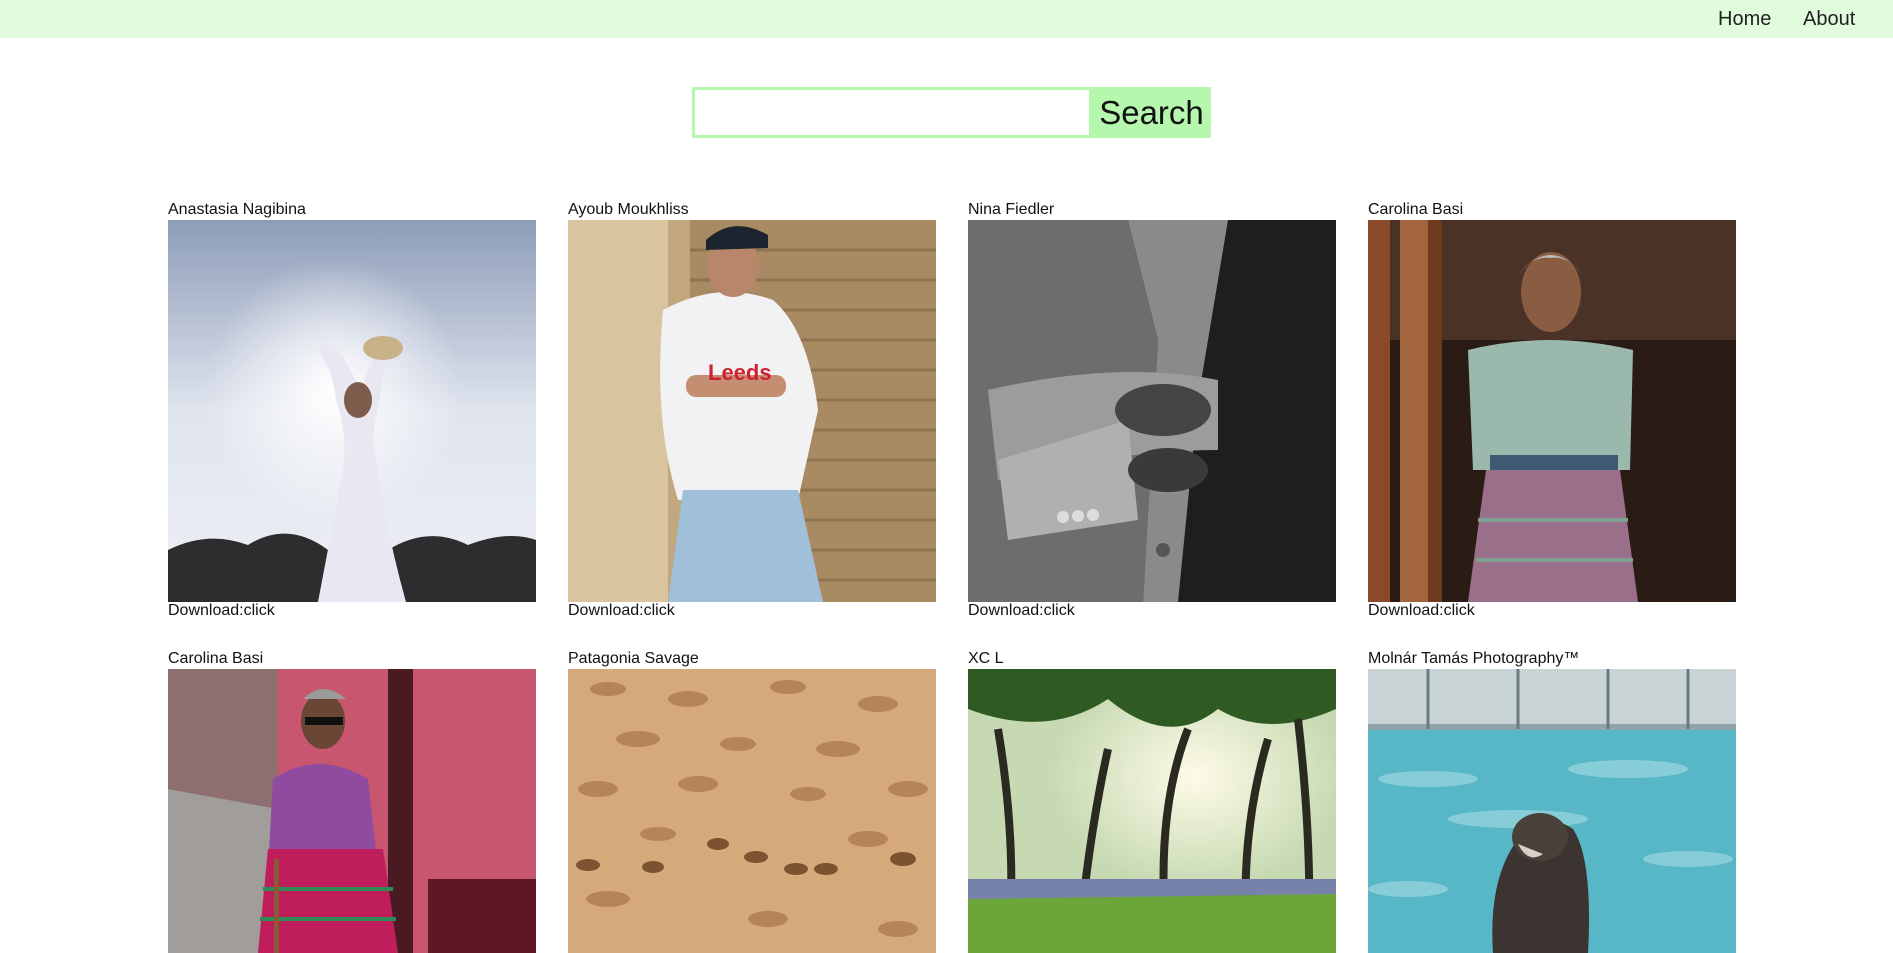  Describe the element at coordinates (633, 658) in the screenshot. I see `photo-author: Patagonia Savage` at that location.